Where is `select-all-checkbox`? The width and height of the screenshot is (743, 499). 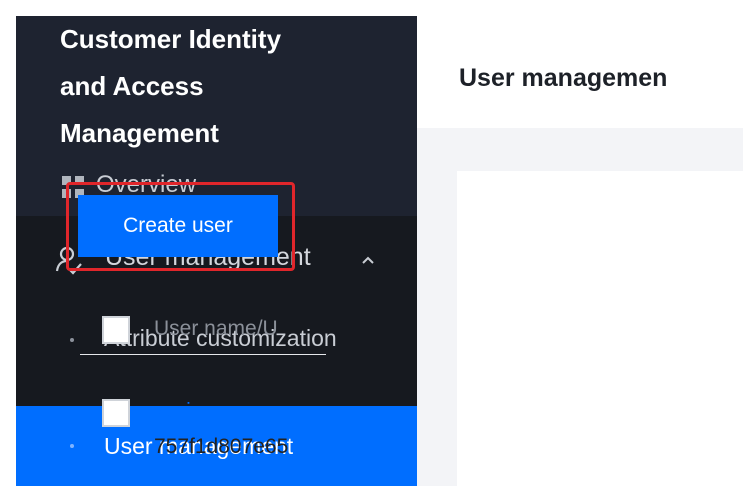 select-all-checkbox is located at coordinates (116, 330).